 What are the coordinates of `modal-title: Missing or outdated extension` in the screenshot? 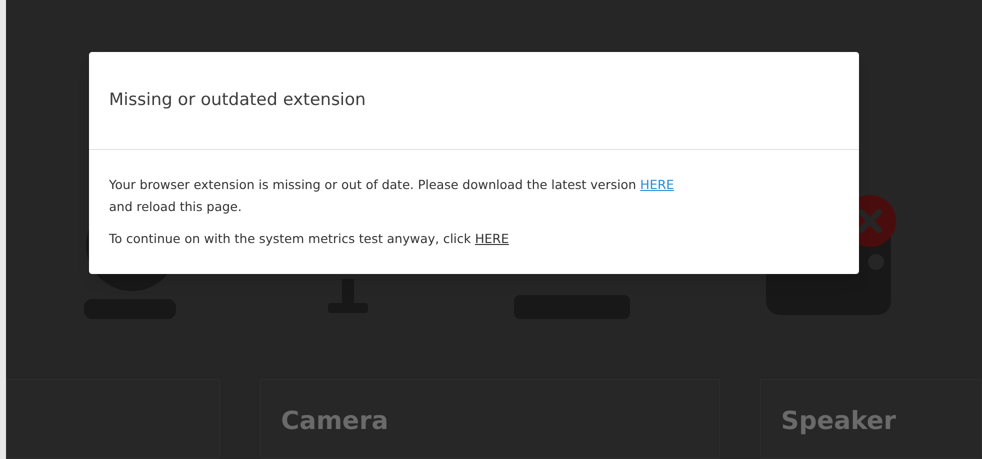 It's located at (237, 100).